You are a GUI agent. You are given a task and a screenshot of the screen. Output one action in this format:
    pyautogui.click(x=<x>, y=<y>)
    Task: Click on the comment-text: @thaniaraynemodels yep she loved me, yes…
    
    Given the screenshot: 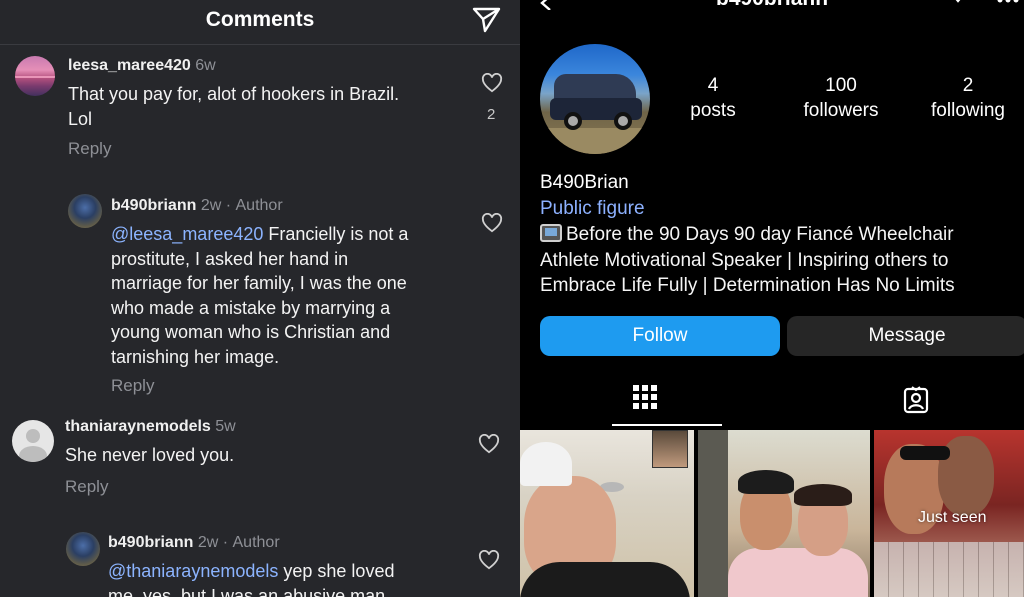 What is the action you would take?
    pyautogui.click(x=251, y=579)
    